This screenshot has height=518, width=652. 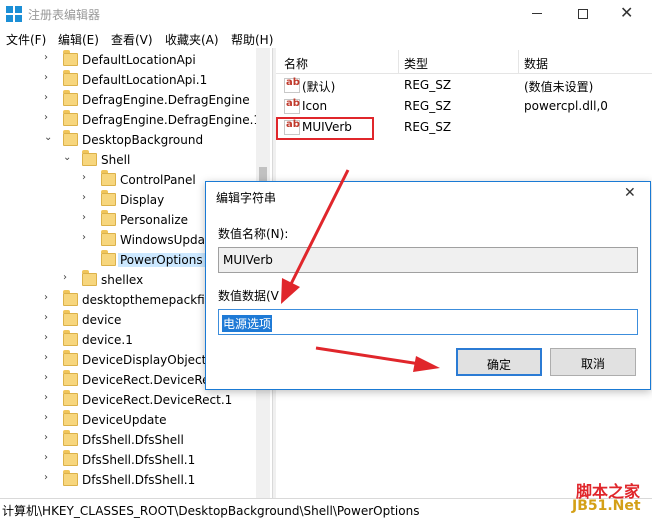 What do you see at coordinates (149, 300) in the screenshot?
I see `tree-item-label: desktopthemepackfile` at bounding box center [149, 300].